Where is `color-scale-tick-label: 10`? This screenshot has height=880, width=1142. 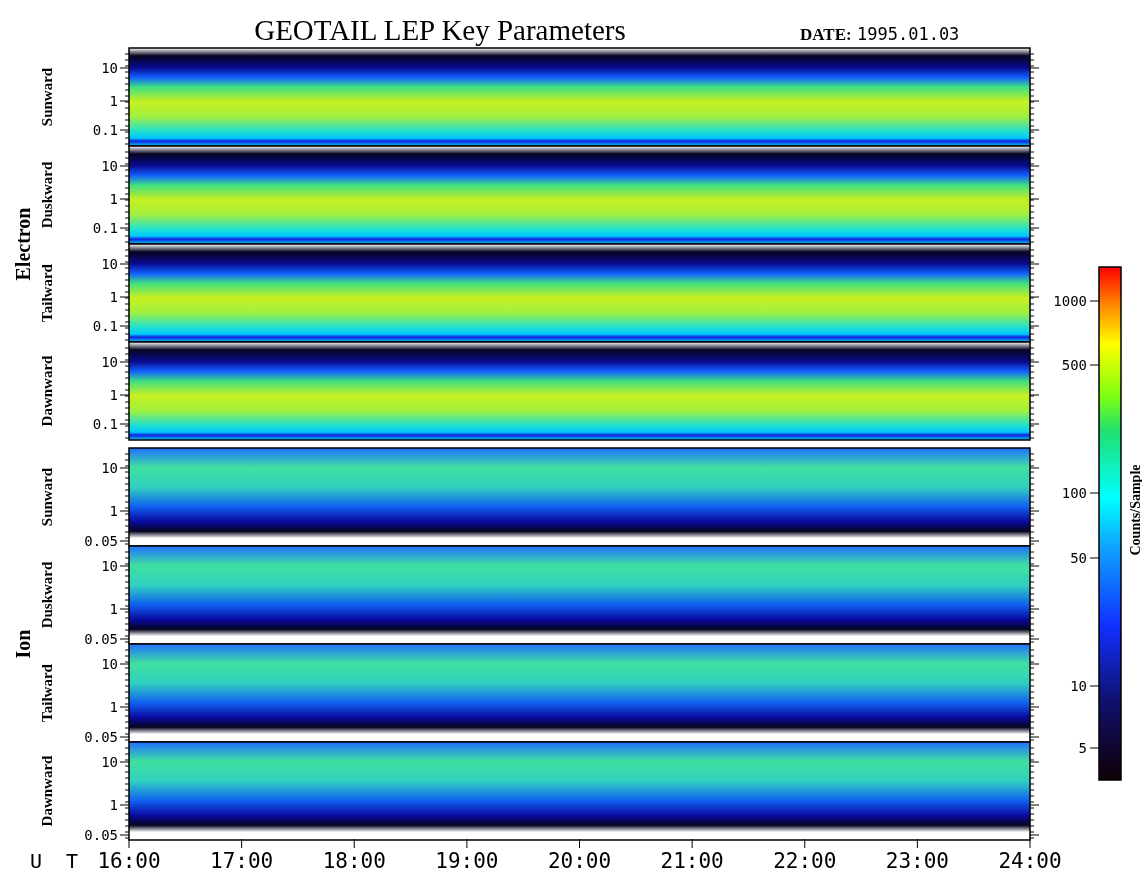 color-scale-tick-label: 10 is located at coordinates (1078, 686).